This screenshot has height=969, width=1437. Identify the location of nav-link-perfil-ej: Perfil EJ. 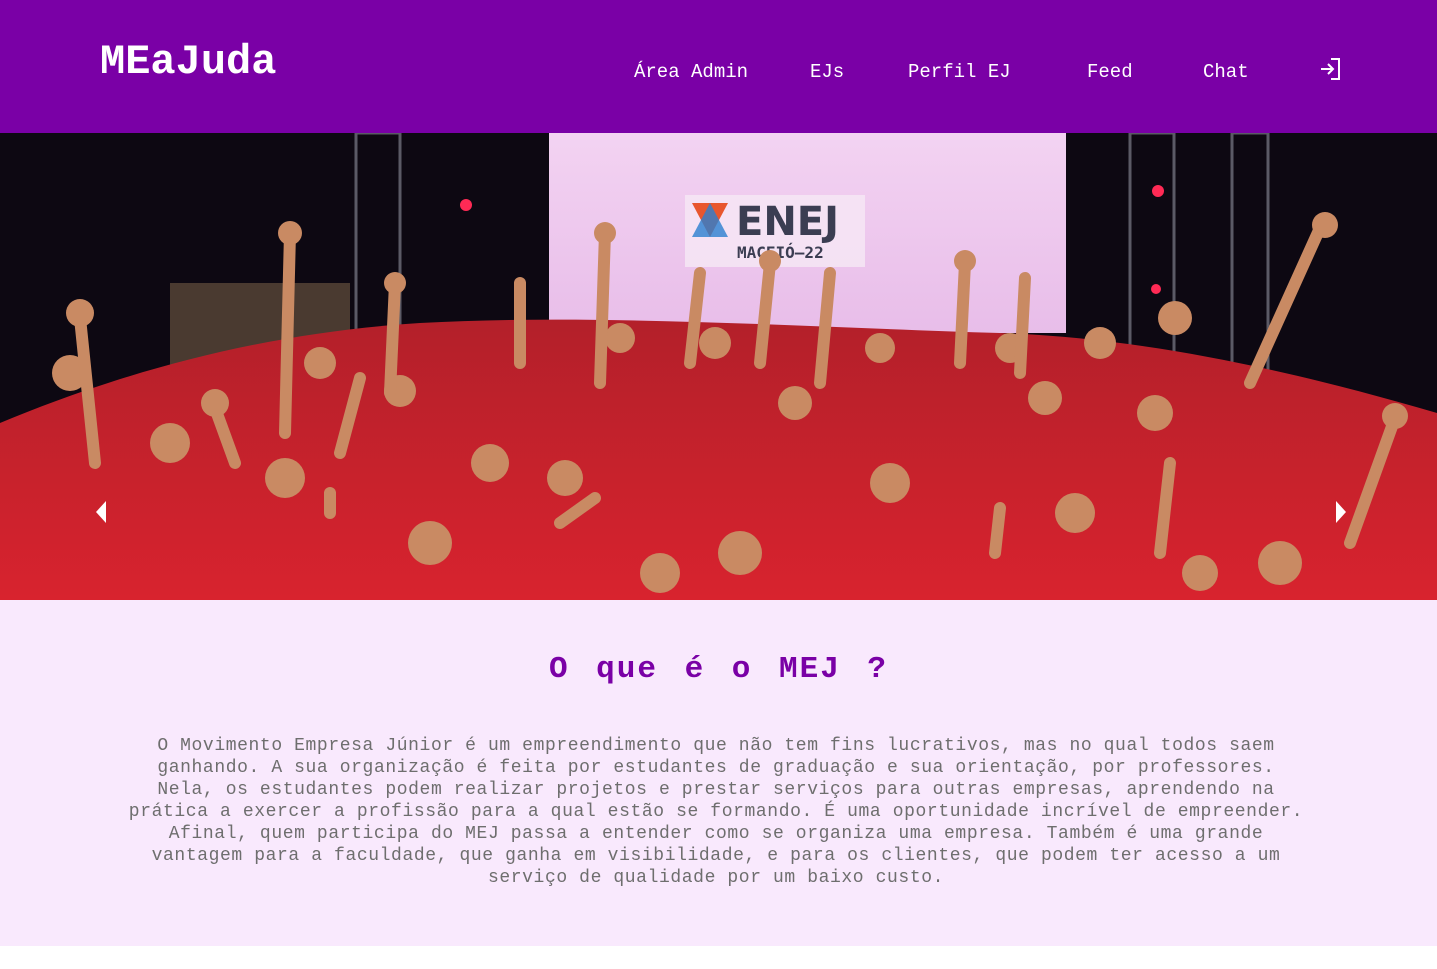
(959, 72).